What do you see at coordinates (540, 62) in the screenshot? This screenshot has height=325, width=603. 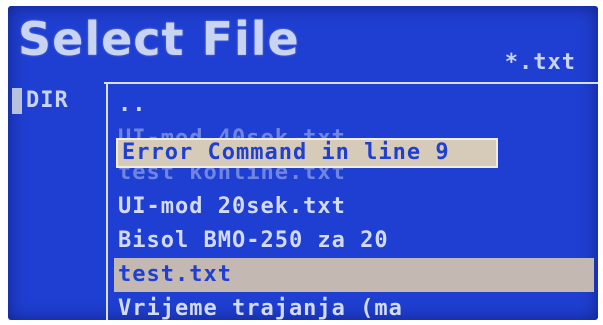 I see `file-filter: *.txt` at bounding box center [540, 62].